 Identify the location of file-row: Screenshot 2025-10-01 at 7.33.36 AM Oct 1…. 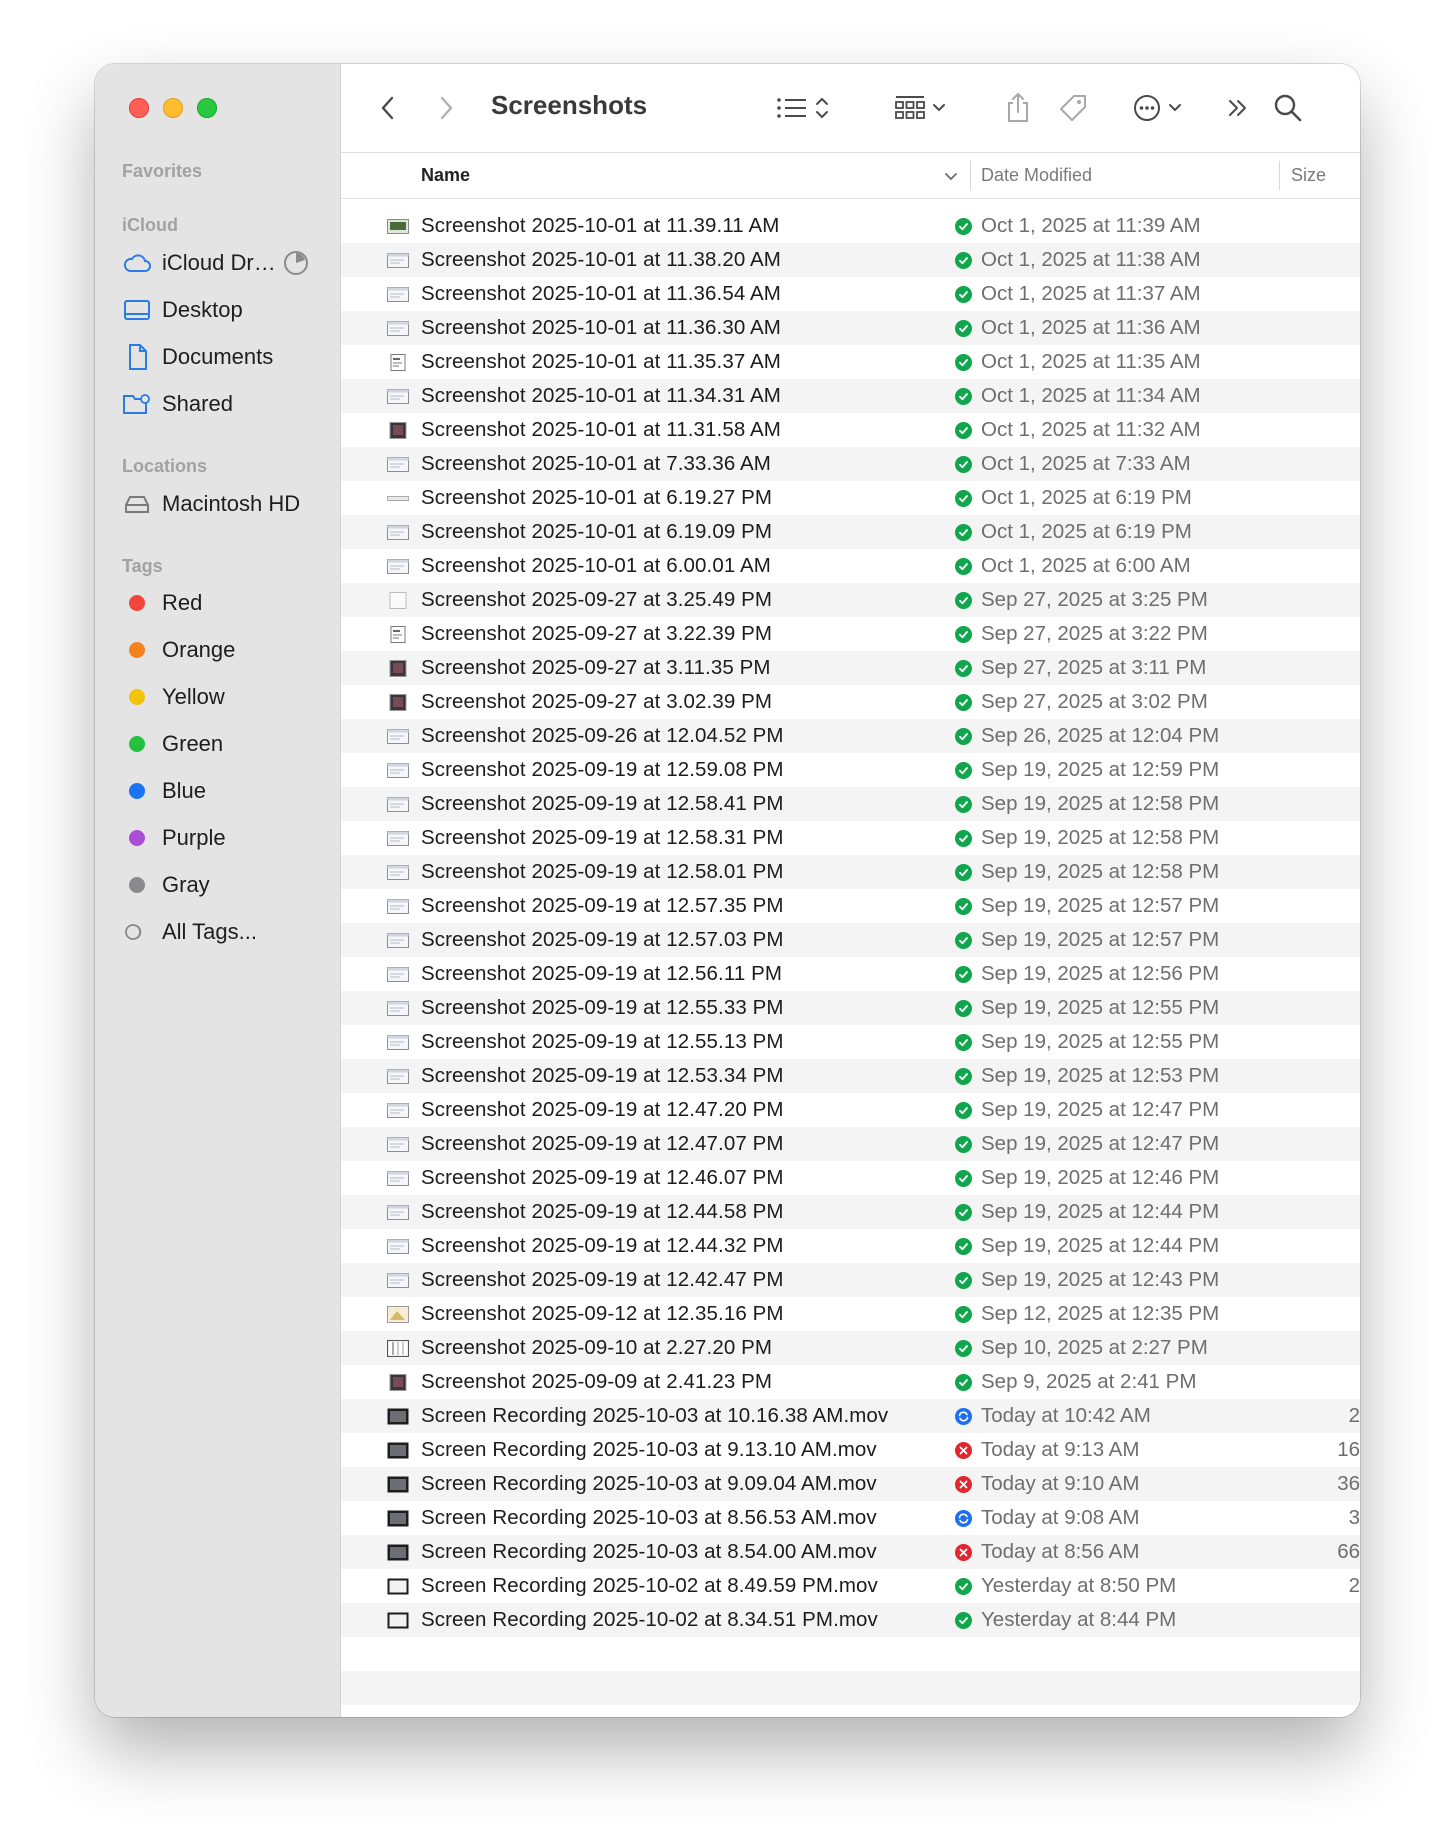
(850, 464).